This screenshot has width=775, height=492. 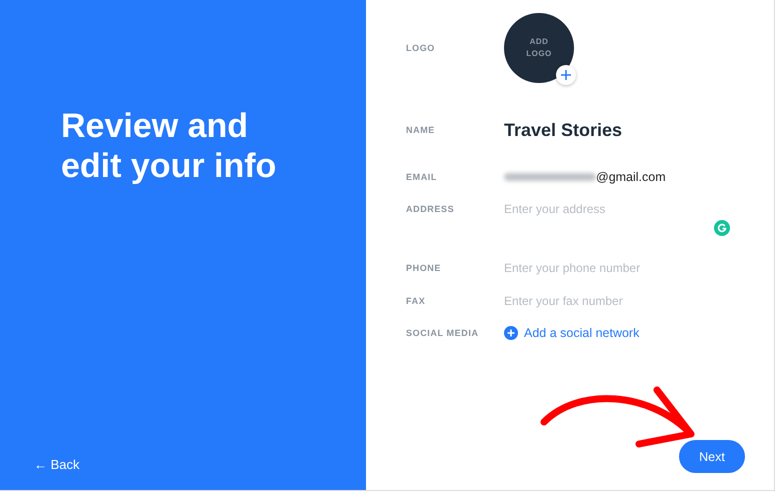 What do you see at coordinates (712, 456) in the screenshot?
I see `next-button: Next` at bounding box center [712, 456].